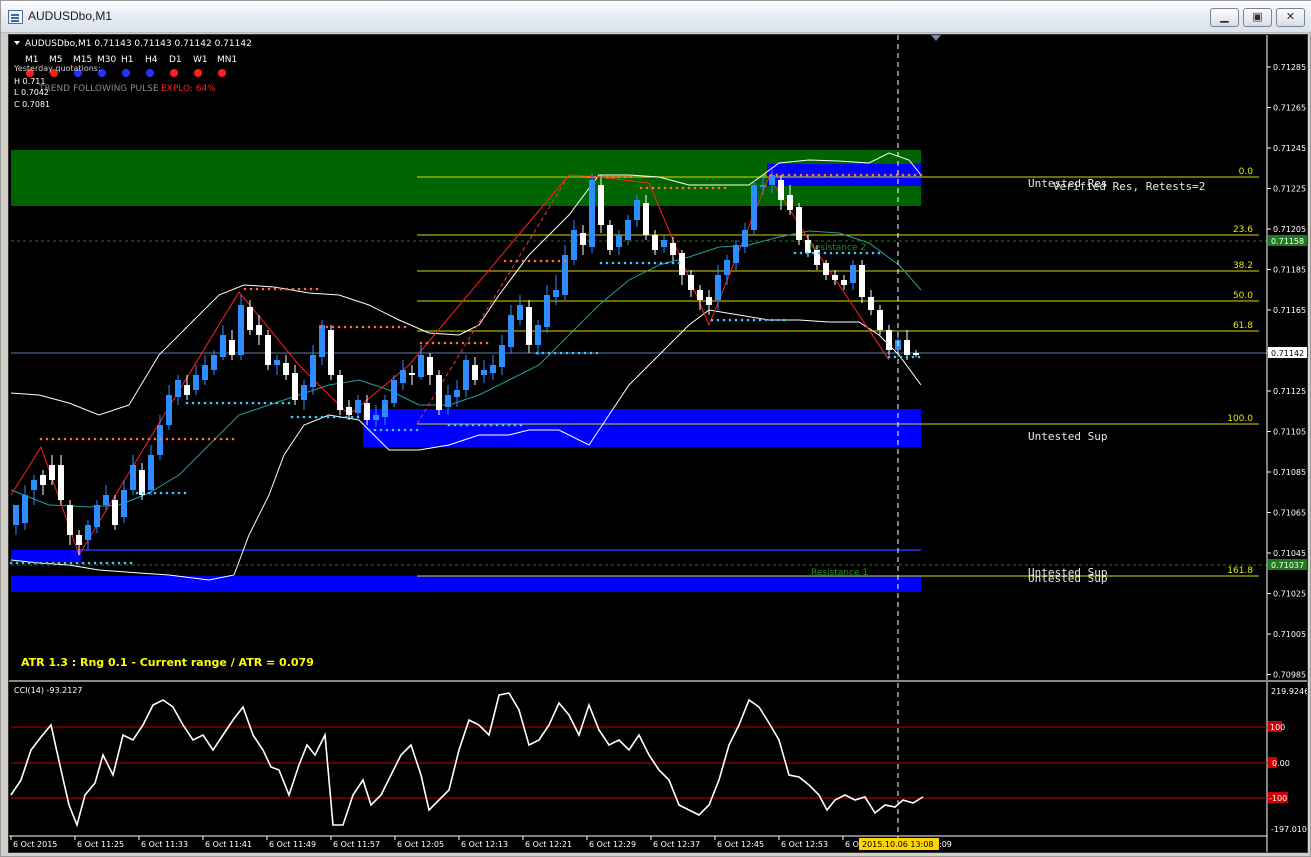 The height and width of the screenshot is (857, 1311). What do you see at coordinates (897, 844) in the screenshot?
I see `time-cursor-tag-text: 2015.10.06 13:08` at bounding box center [897, 844].